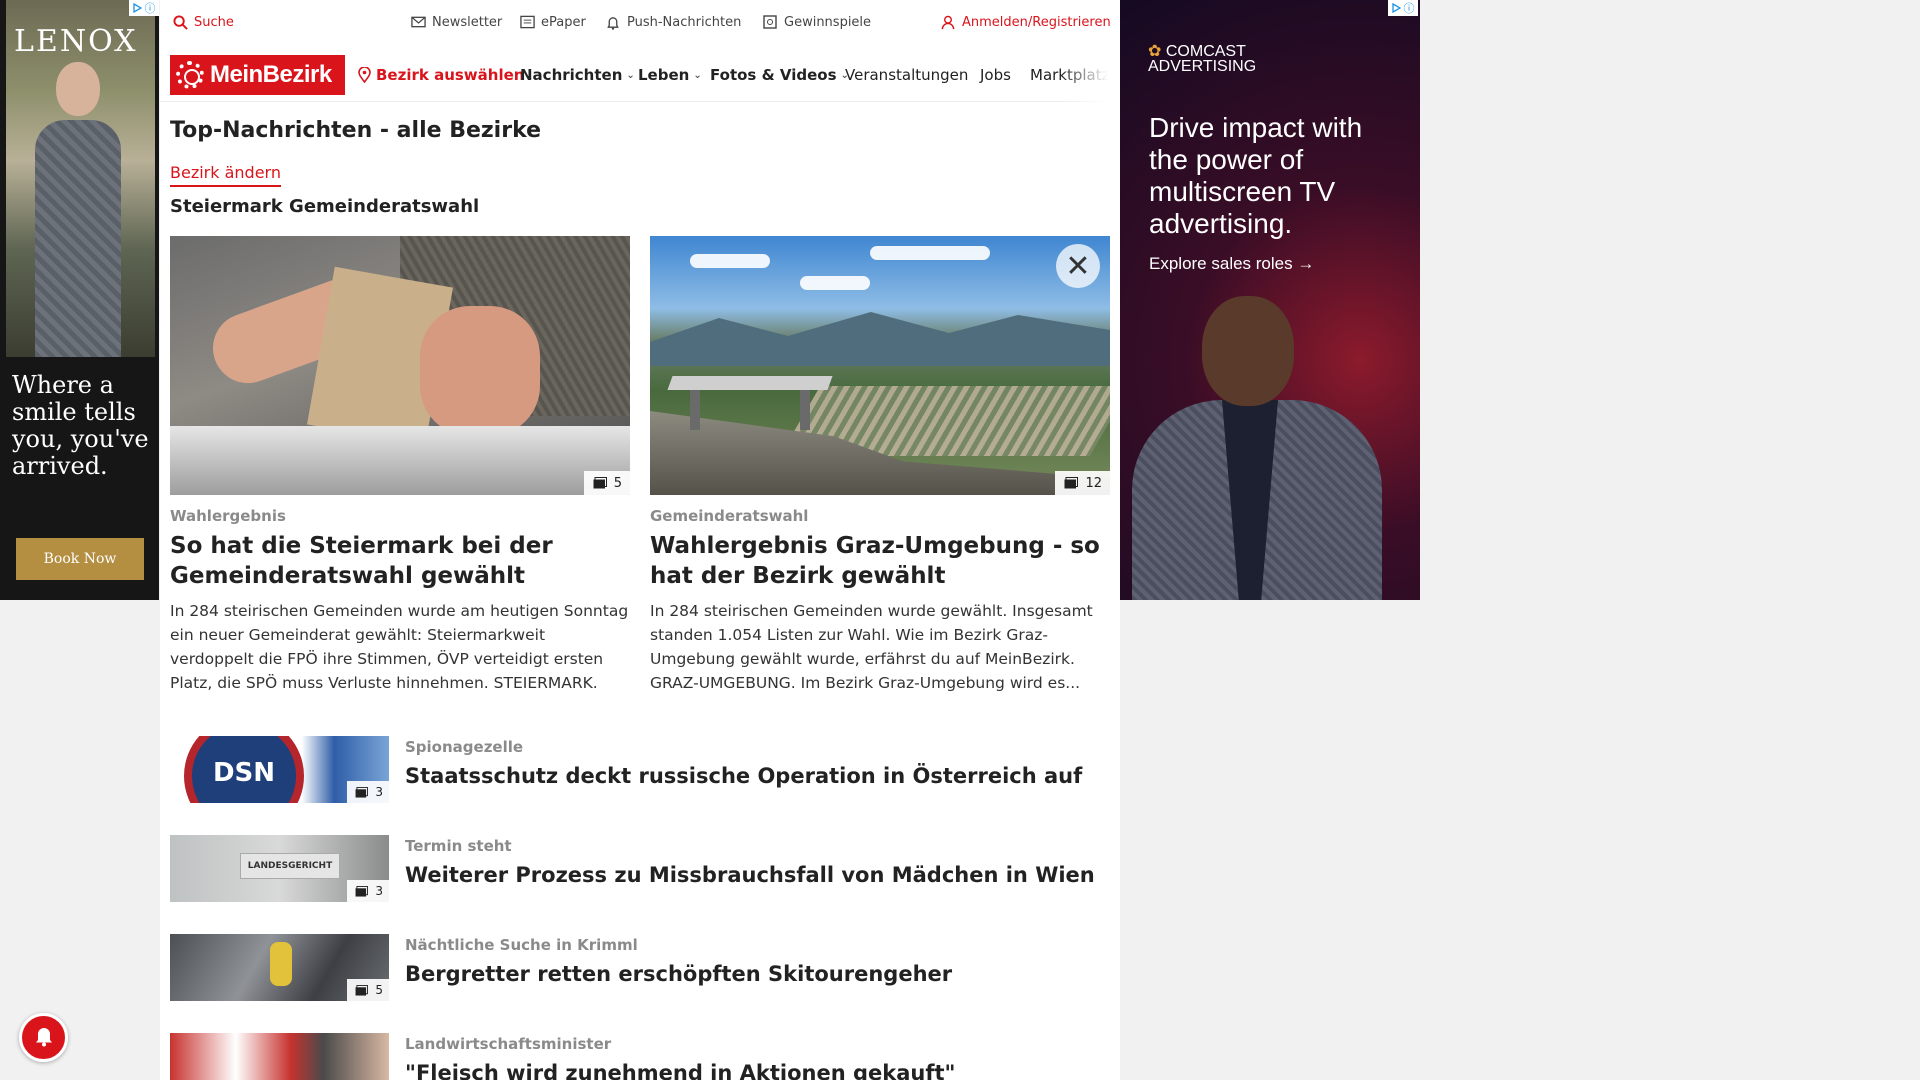 This screenshot has width=1920, height=1080. Describe the element at coordinates (1082, 483) in the screenshot. I see `gallery-count-badge: 12` at that location.